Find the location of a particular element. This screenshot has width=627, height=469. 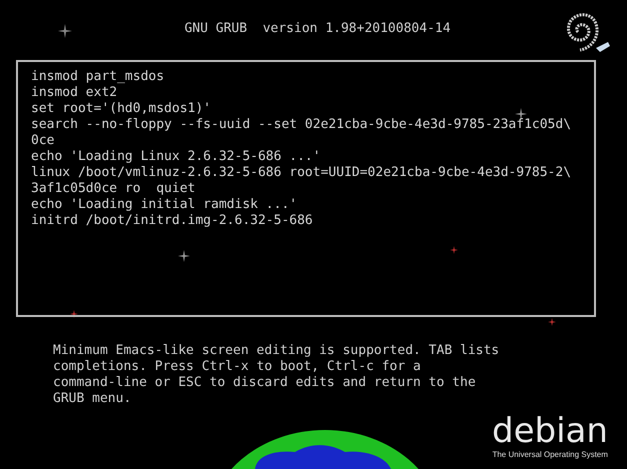

logo-wordmark: debian is located at coordinates (550, 431).